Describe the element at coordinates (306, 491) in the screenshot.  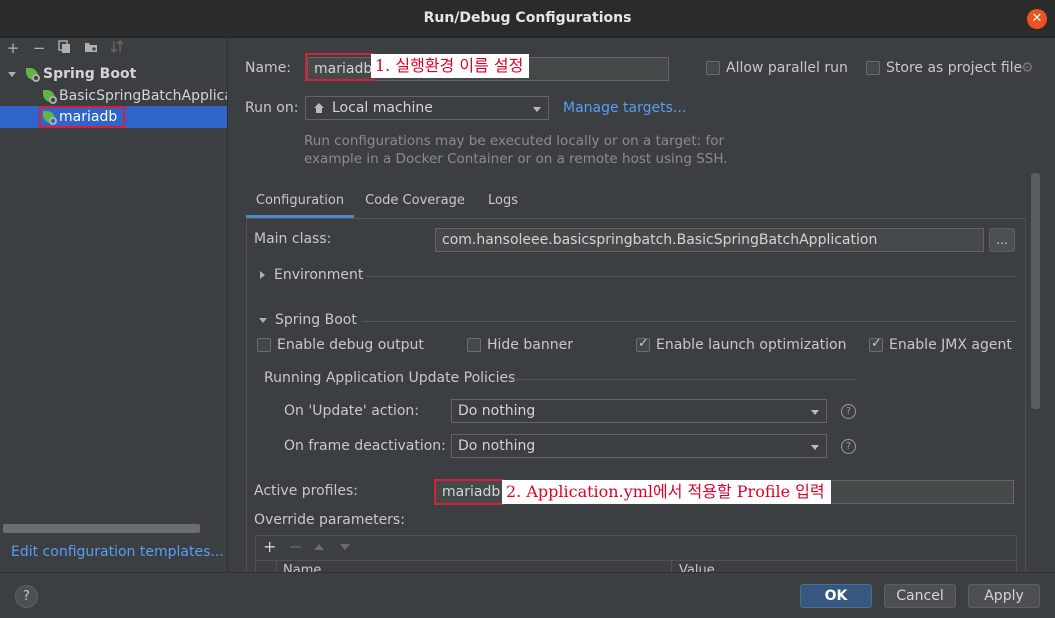
I see `active-profiles-label: Active profiles:` at that location.